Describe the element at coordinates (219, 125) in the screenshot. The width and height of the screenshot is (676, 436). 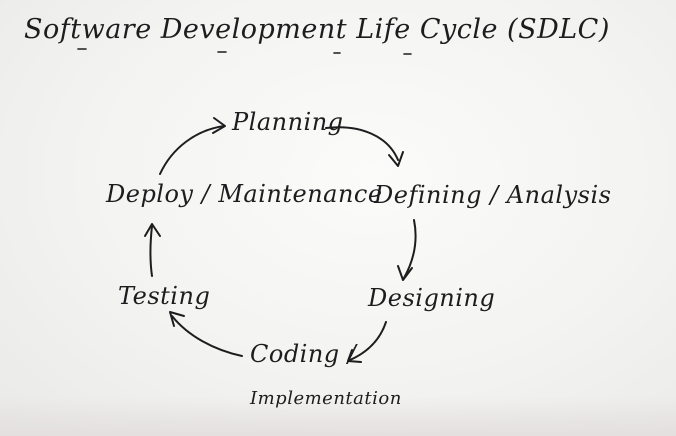
I see `arrow-head-deploy-to-planning` at that location.